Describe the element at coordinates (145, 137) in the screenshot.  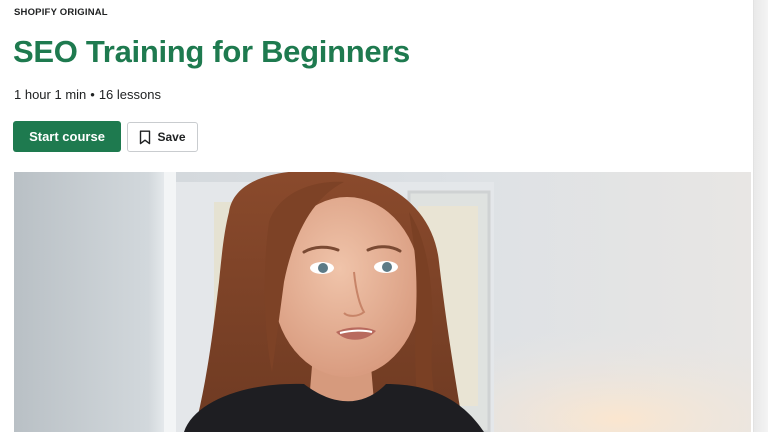
I see `bookmark-icon` at that location.